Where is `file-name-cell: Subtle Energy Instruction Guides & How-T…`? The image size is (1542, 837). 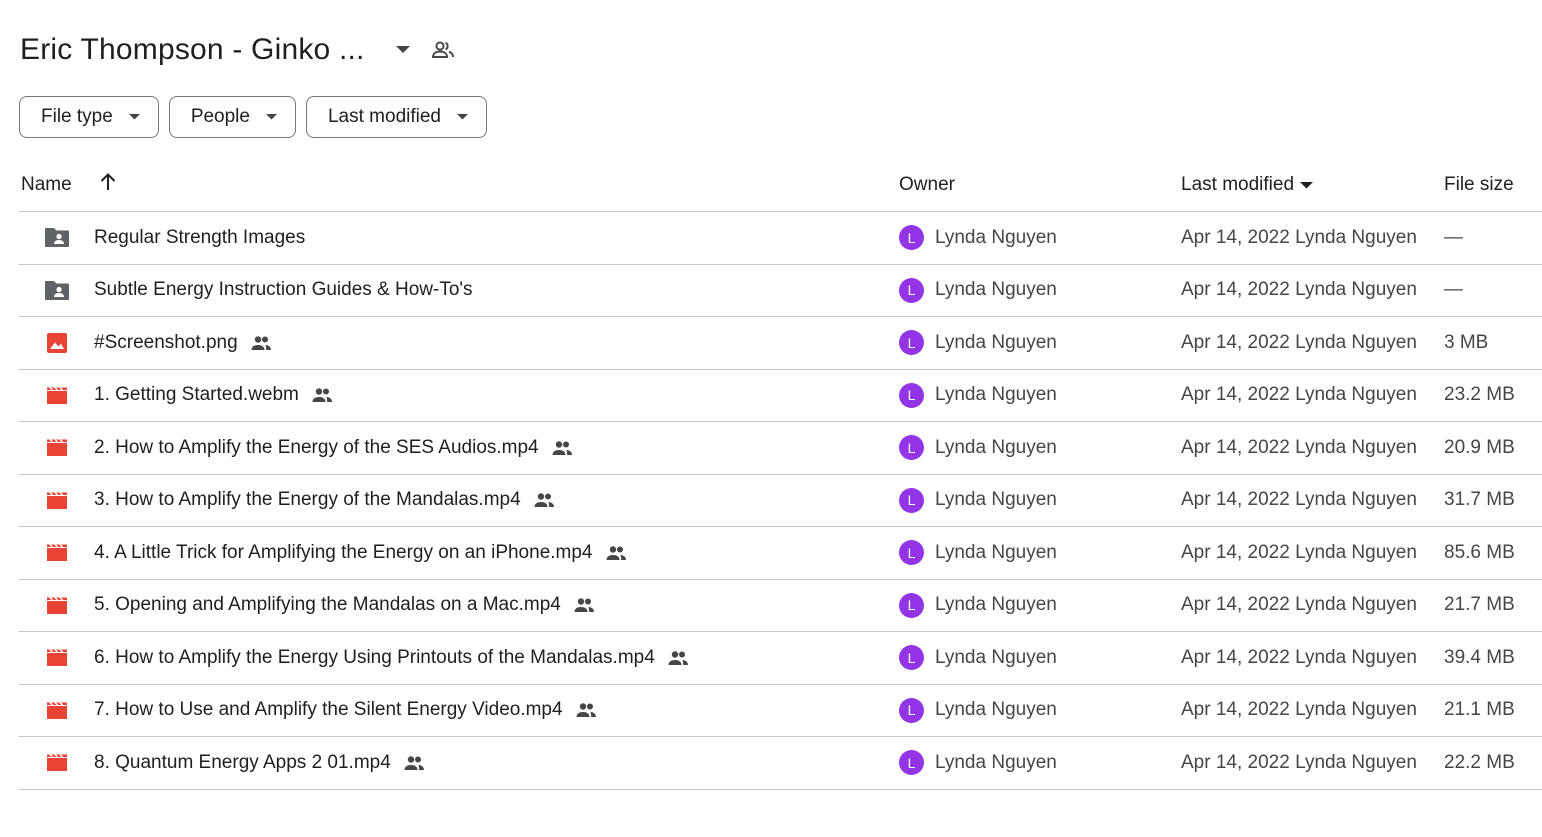
file-name-cell: Subtle Energy Instruction Guides & How-T… is located at coordinates (283, 291).